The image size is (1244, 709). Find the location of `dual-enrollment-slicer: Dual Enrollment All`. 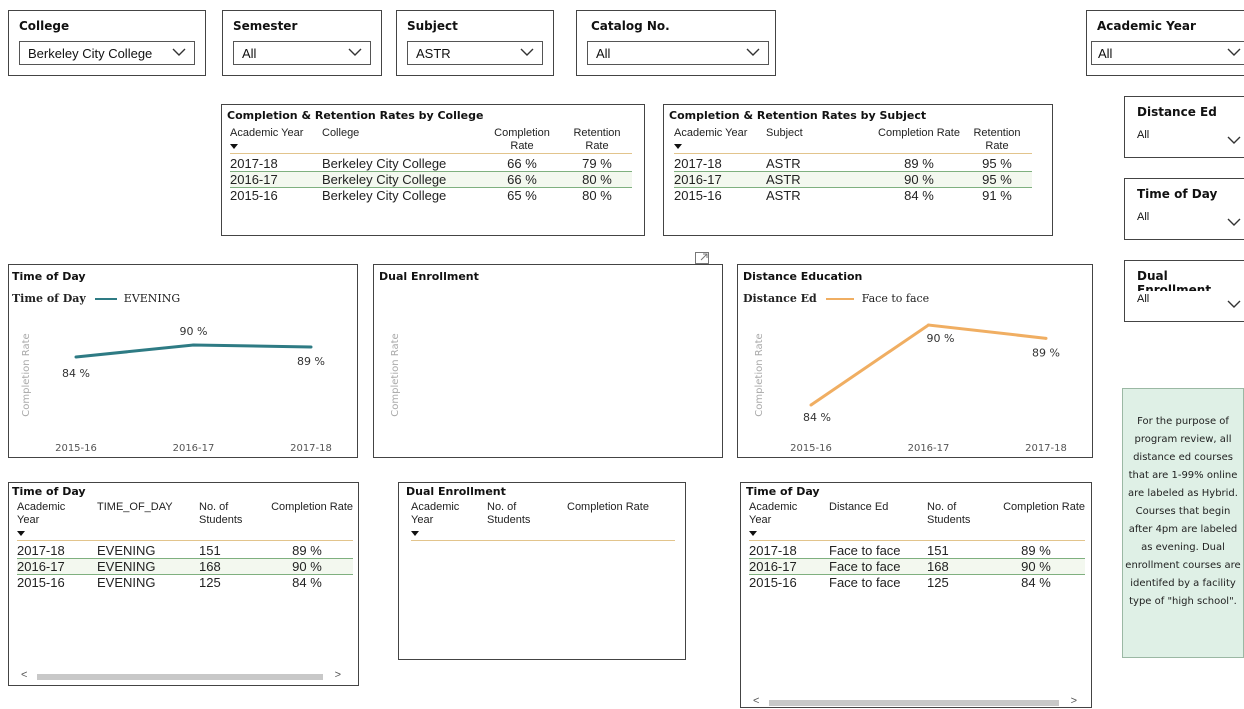

dual-enrollment-slicer: Dual Enrollment All is located at coordinates (1184, 291).